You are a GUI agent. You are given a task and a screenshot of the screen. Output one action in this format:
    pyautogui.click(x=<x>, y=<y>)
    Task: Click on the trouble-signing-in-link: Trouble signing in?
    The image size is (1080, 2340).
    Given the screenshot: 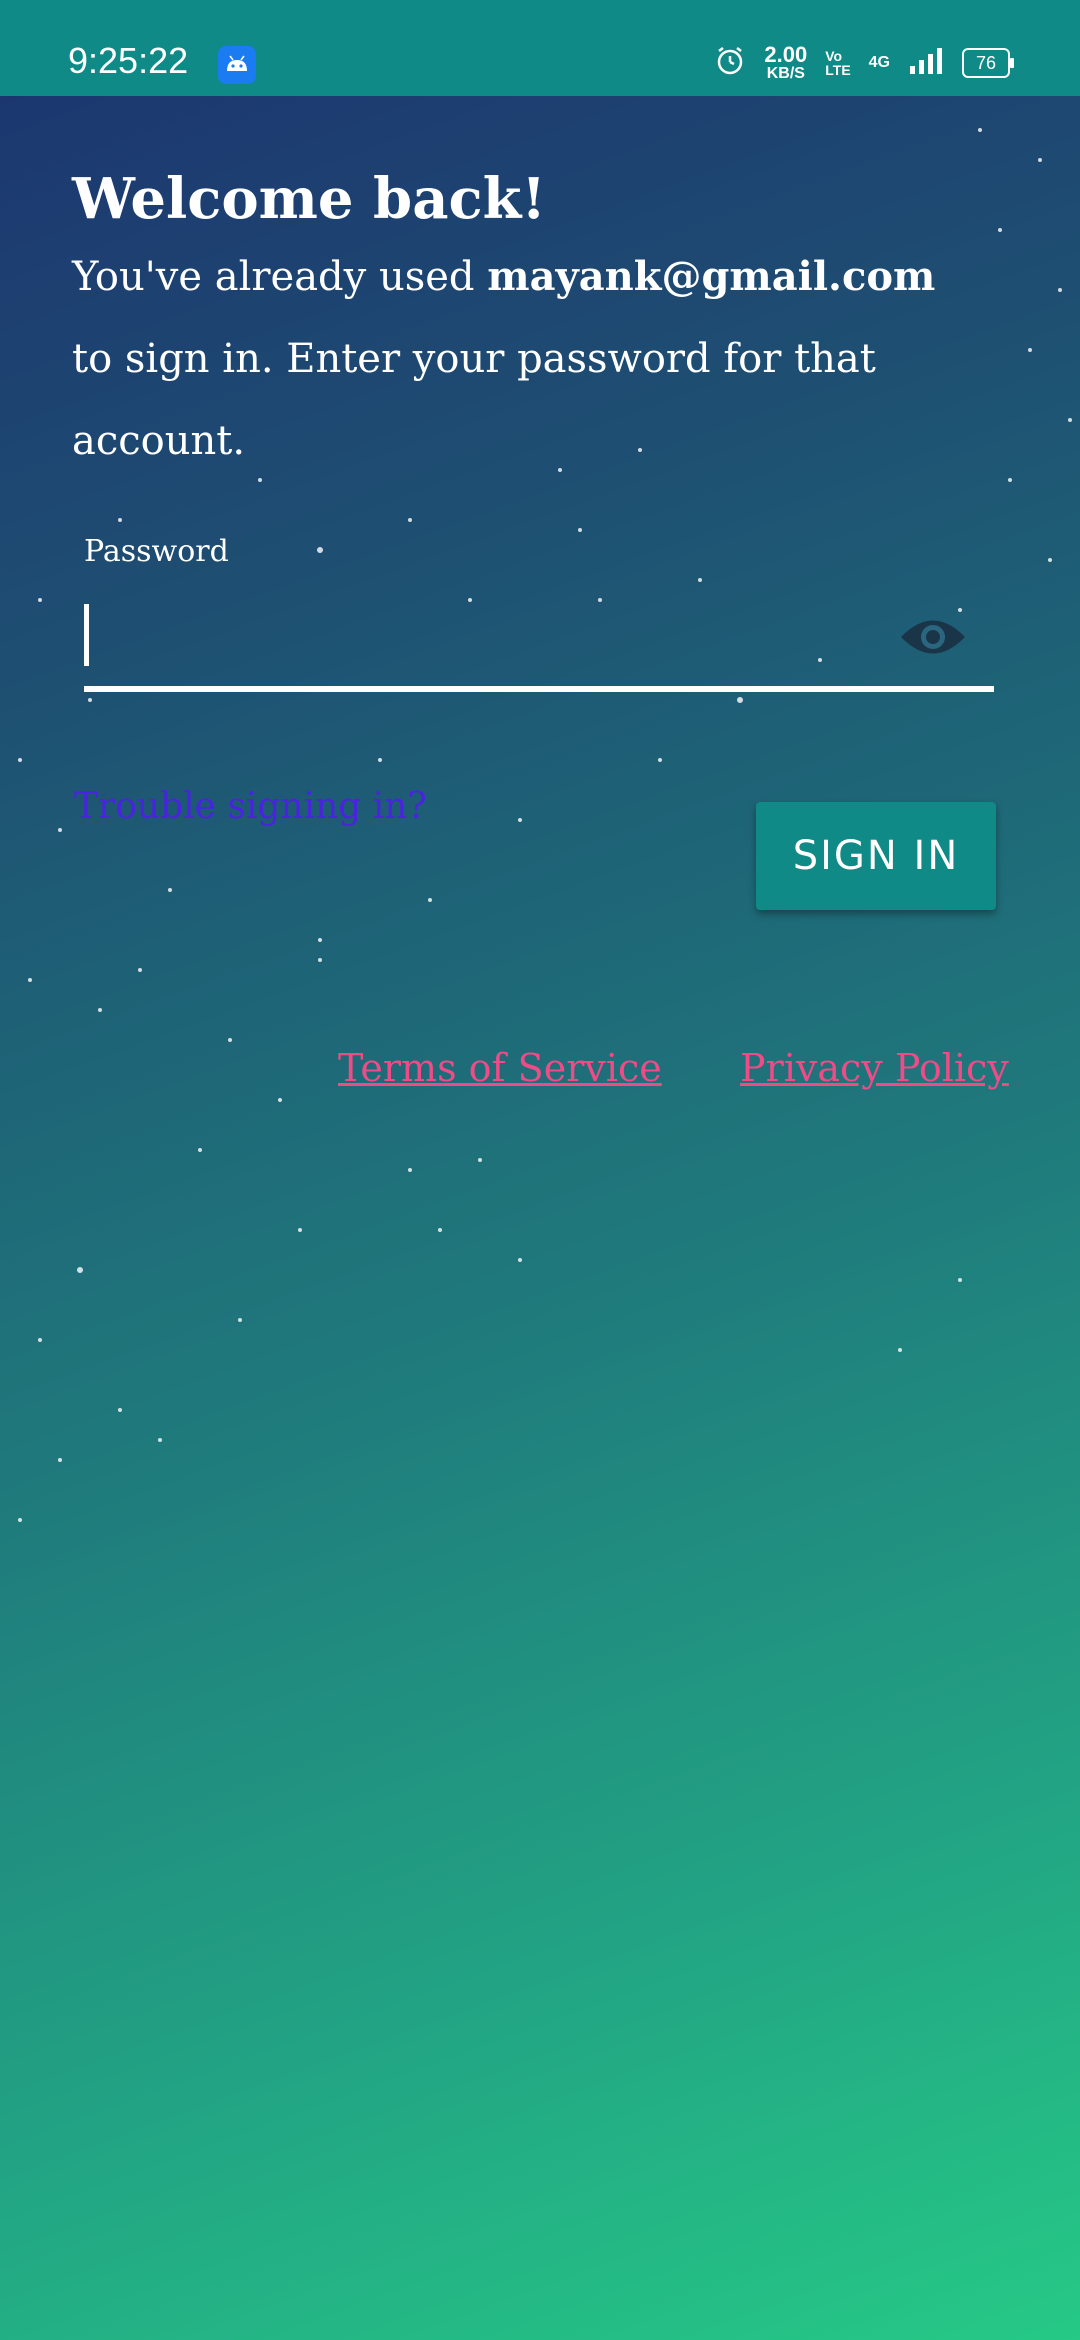 What is the action you would take?
    pyautogui.click(x=250, y=806)
    